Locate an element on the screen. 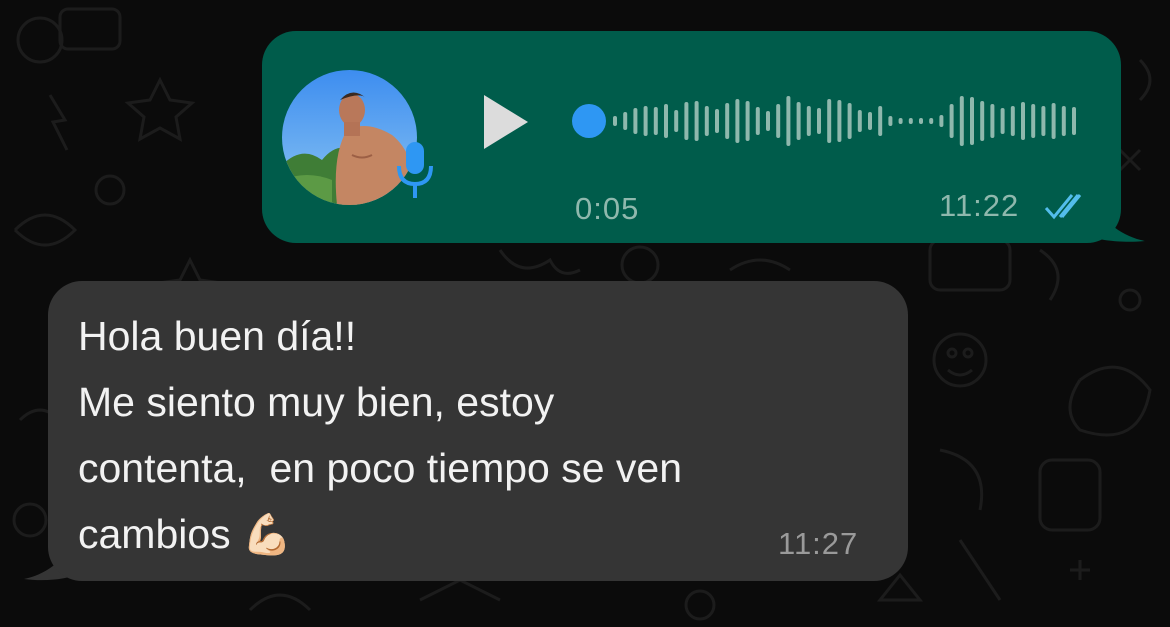 The image size is (1170, 627). message-line: contenta, en poco tiempo se ven is located at coordinates (380, 468).